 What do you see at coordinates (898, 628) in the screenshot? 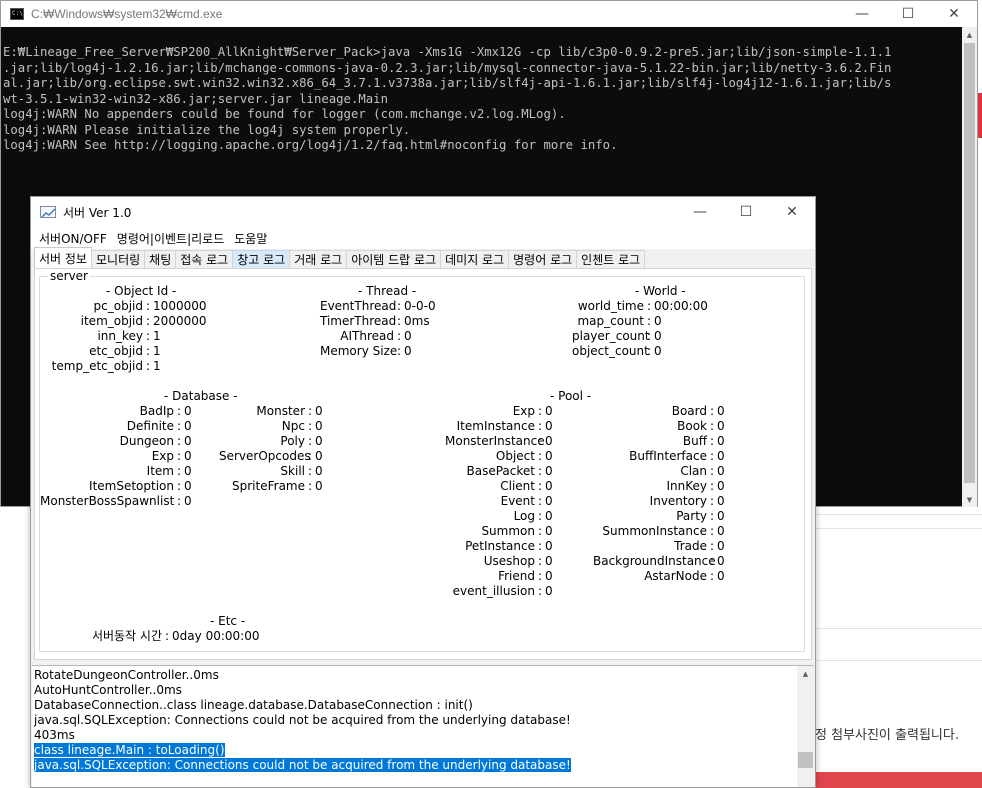
I see `background-divider` at bounding box center [898, 628].